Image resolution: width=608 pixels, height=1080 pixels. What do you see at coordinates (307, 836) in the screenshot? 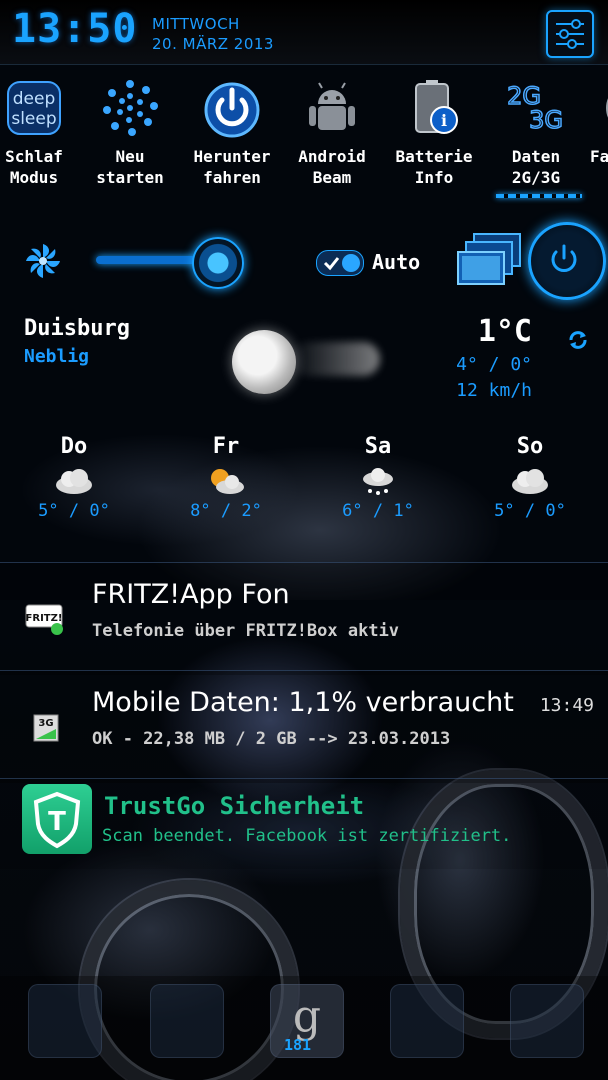
I see `trustgo-subtitle: Scan beendet. Facebook ist zertifiziert.` at bounding box center [307, 836].